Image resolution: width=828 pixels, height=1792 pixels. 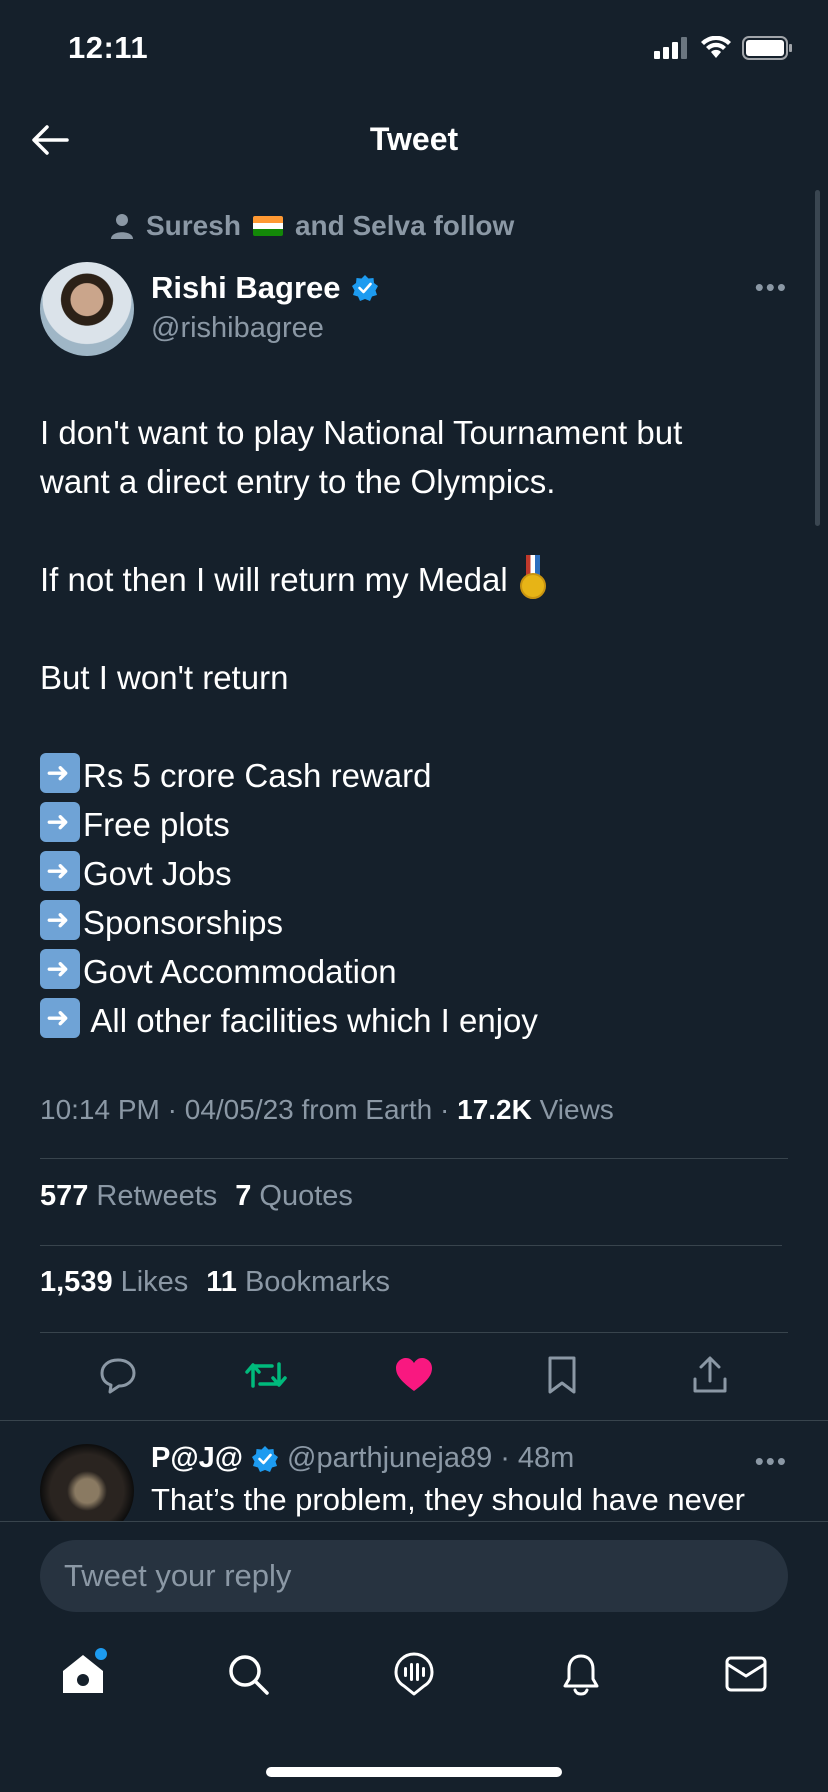 I want to click on retweets-stat: 577 Retweets, so click(x=128, y=1196).